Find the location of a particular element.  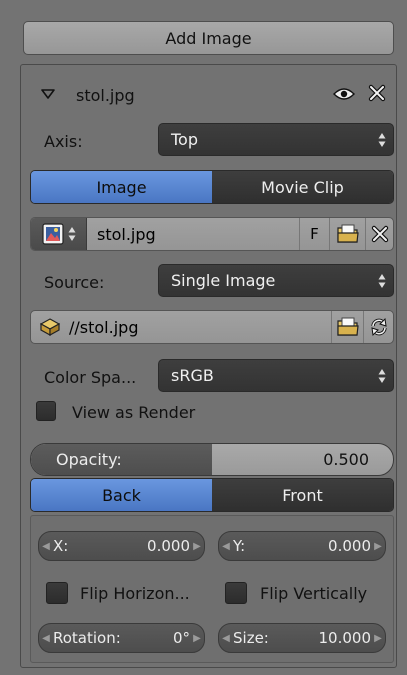

fake-user-button: F is located at coordinates (314, 234).